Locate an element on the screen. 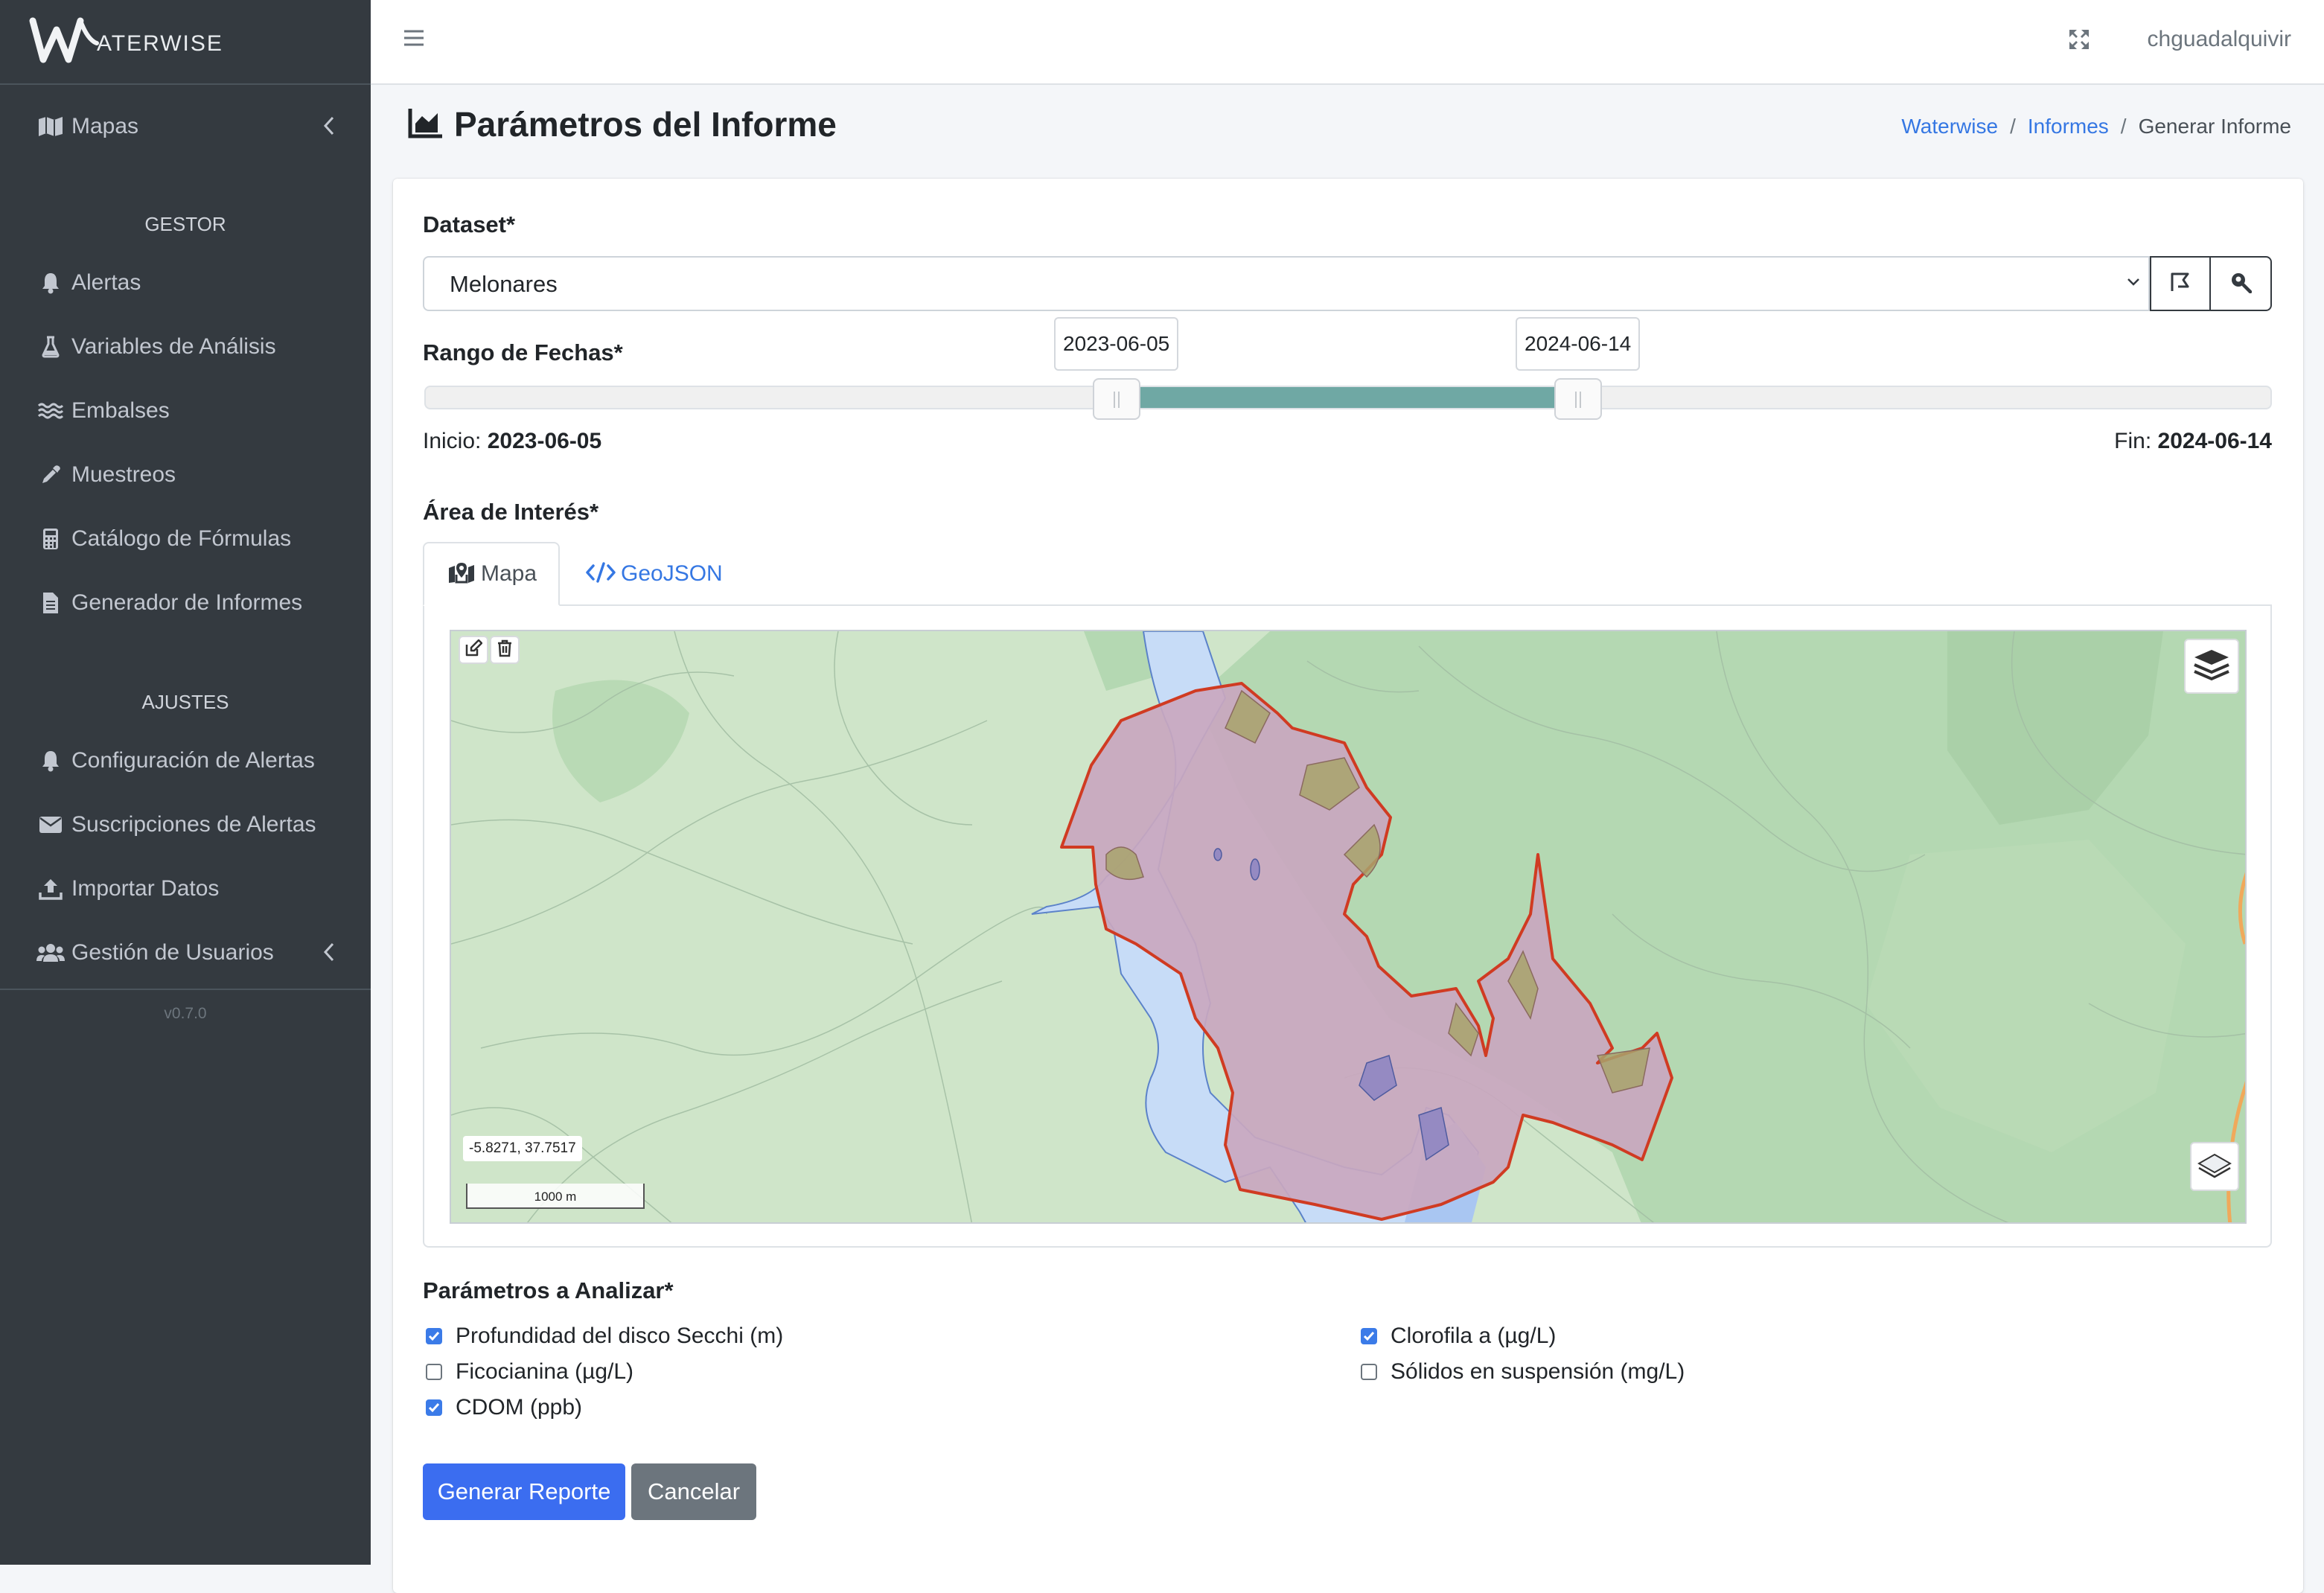 Image resolution: width=2324 pixels, height=1593 pixels. brand: ATERWISE is located at coordinates (185, 43).